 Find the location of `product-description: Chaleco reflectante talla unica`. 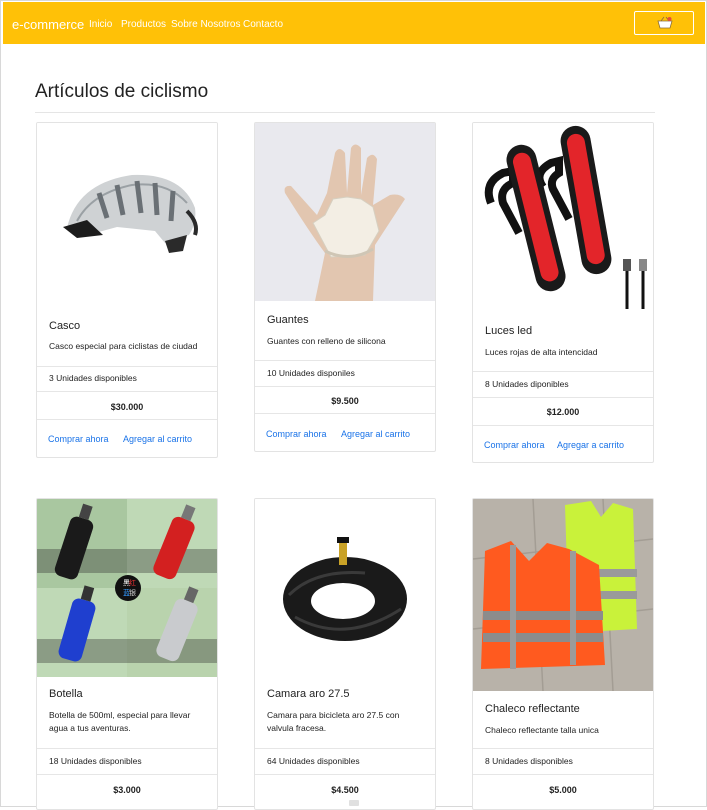

product-description: Chaleco reflectante talla unica is located at coordinates (542, 730).